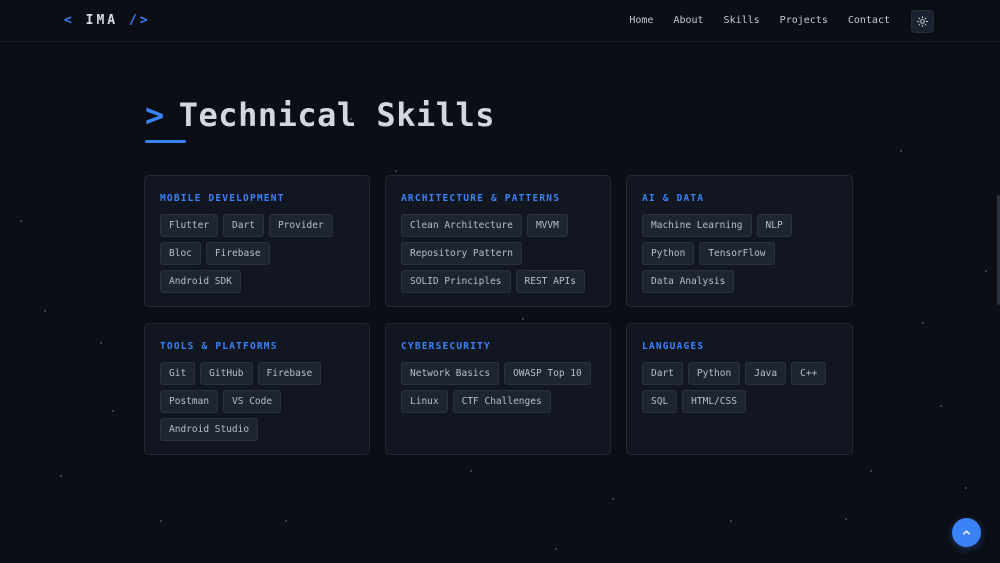 The height and width of the screenshot is (563, 1000). I want to click on section-title: > Technical Skills, so click(320, 115).